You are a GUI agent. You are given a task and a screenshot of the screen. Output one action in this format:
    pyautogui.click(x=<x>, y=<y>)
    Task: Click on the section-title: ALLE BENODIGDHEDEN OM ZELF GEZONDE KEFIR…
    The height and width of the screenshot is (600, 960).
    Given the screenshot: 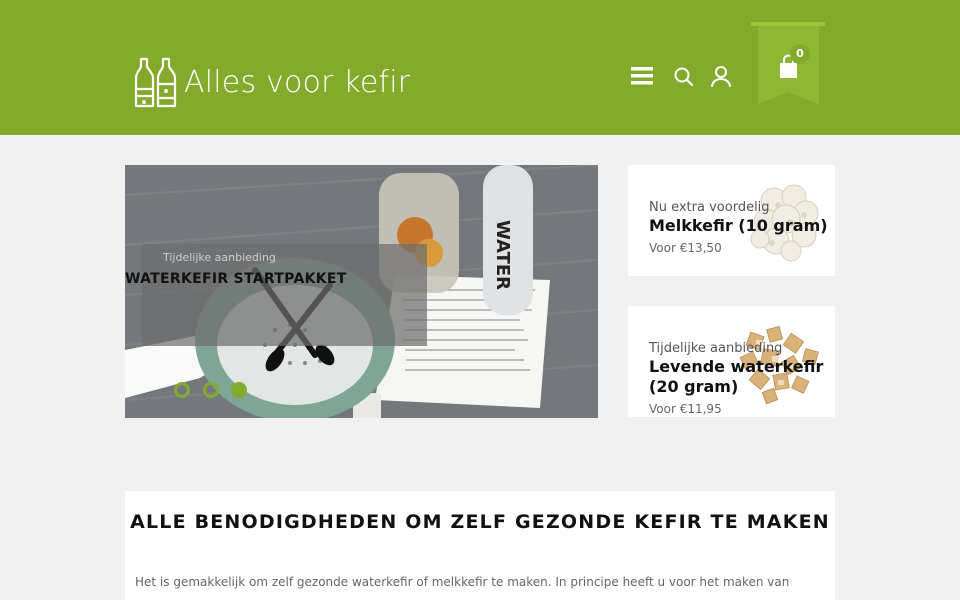 What is the action you would take?
    pyautogui.click(x=480, y=522)
    